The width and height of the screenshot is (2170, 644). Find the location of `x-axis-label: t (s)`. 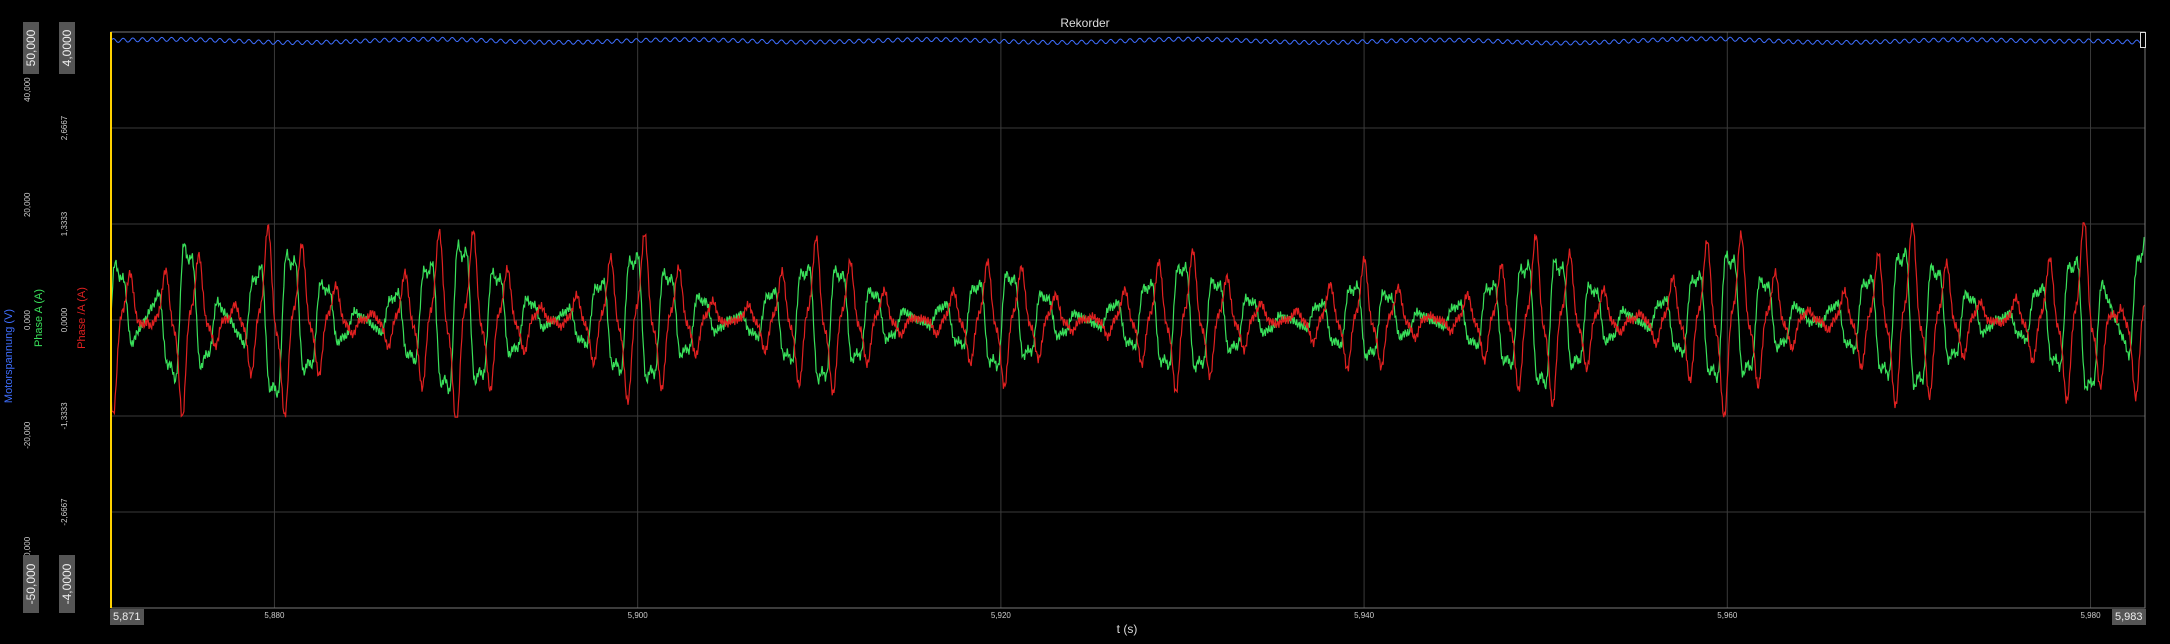

x-axis-label: t (s) is located at coordinates (1127, 629).